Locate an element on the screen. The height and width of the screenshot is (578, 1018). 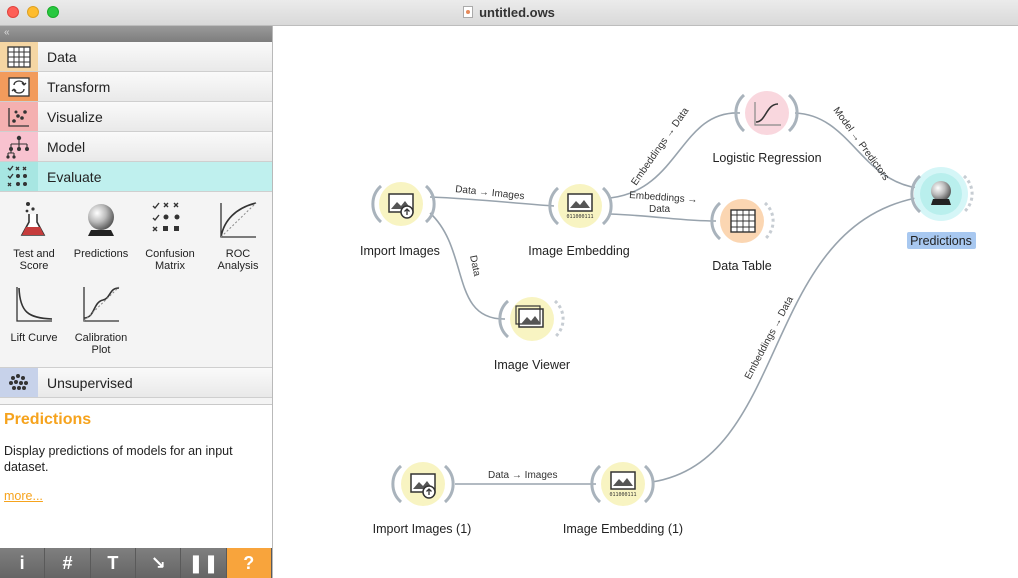
link-import-to-viewer is located at coordinates (467, 266).